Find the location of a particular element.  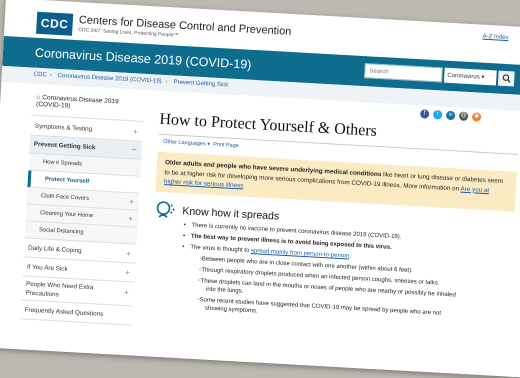

facebook-icon: f is located at coordinates (424, 114).